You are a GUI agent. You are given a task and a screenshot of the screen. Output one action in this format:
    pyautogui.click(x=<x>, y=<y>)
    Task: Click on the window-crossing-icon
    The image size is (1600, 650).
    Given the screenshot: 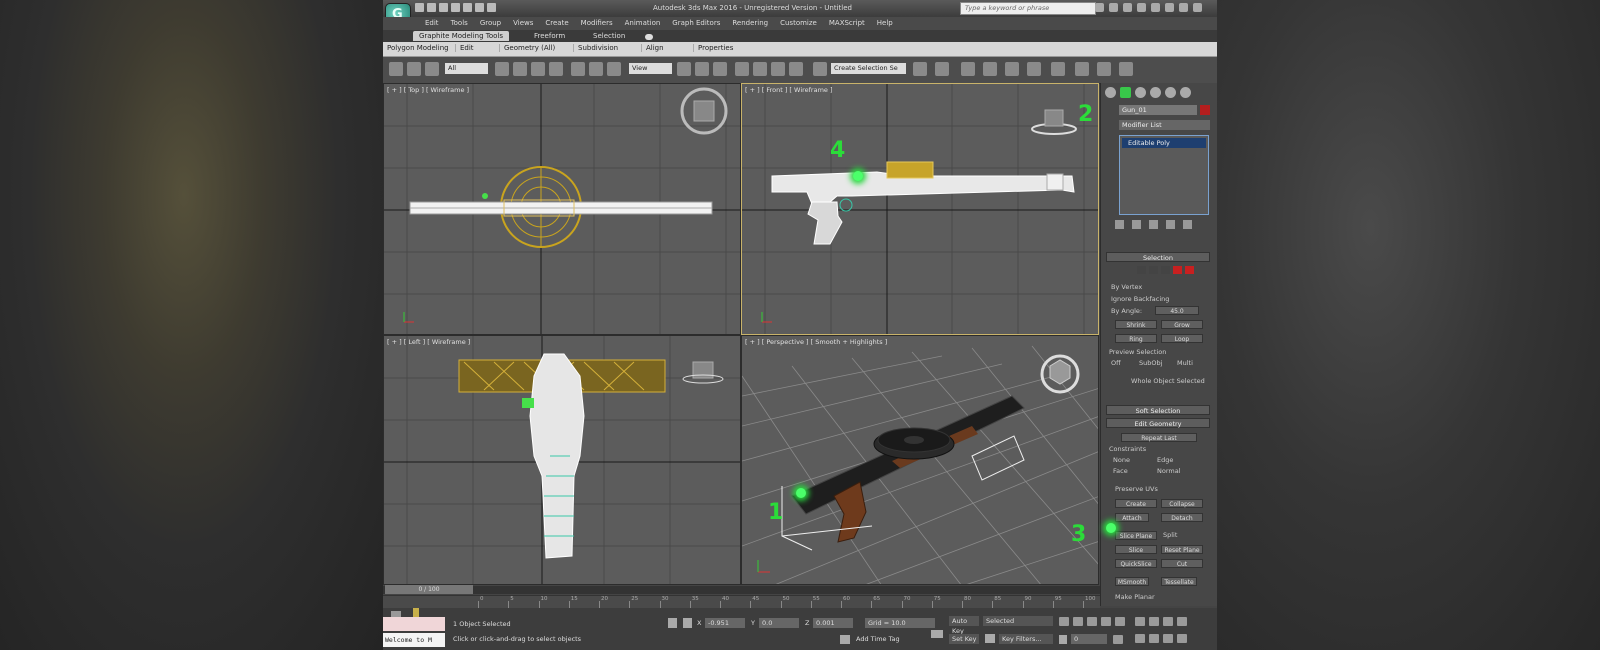 What is the action you would take?
    pyautogui.click(x=556, y=69)
    